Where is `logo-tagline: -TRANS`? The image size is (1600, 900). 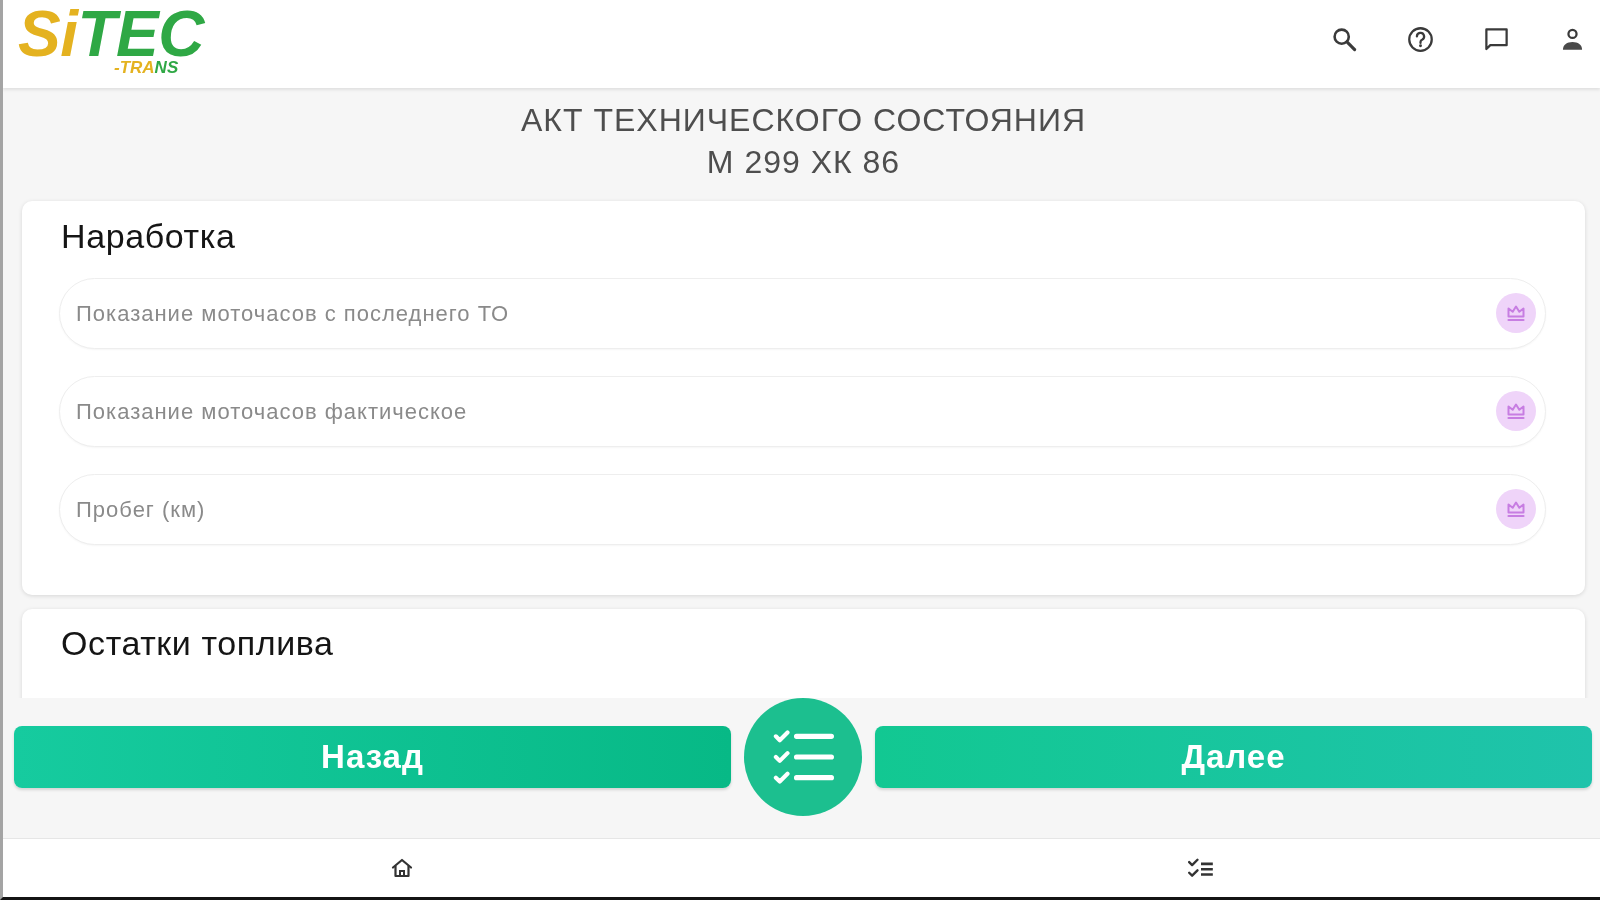 logo-tagline: -TRANS is located at coordinates (146, 67).